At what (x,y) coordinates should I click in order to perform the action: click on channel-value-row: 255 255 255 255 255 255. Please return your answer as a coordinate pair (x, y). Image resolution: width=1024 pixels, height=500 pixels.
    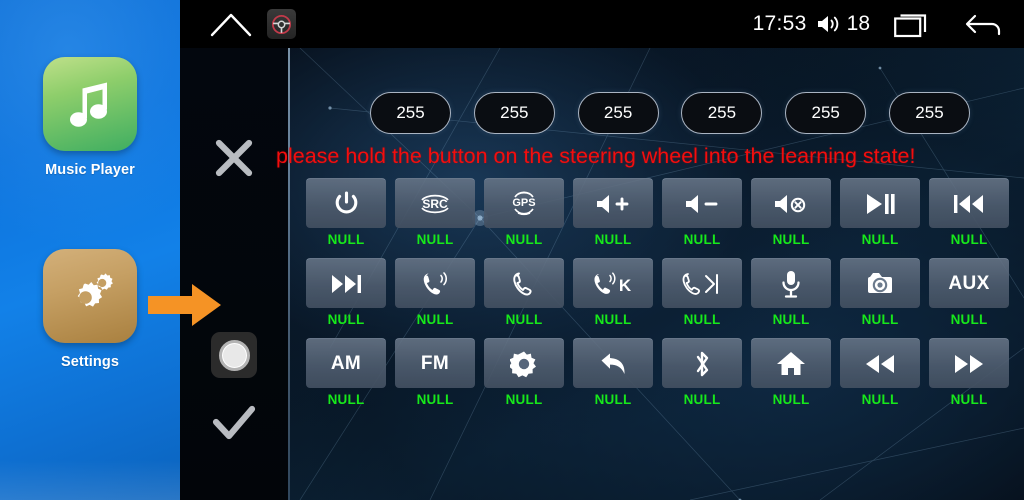
    Looking at the image, I should click on (670, 114).